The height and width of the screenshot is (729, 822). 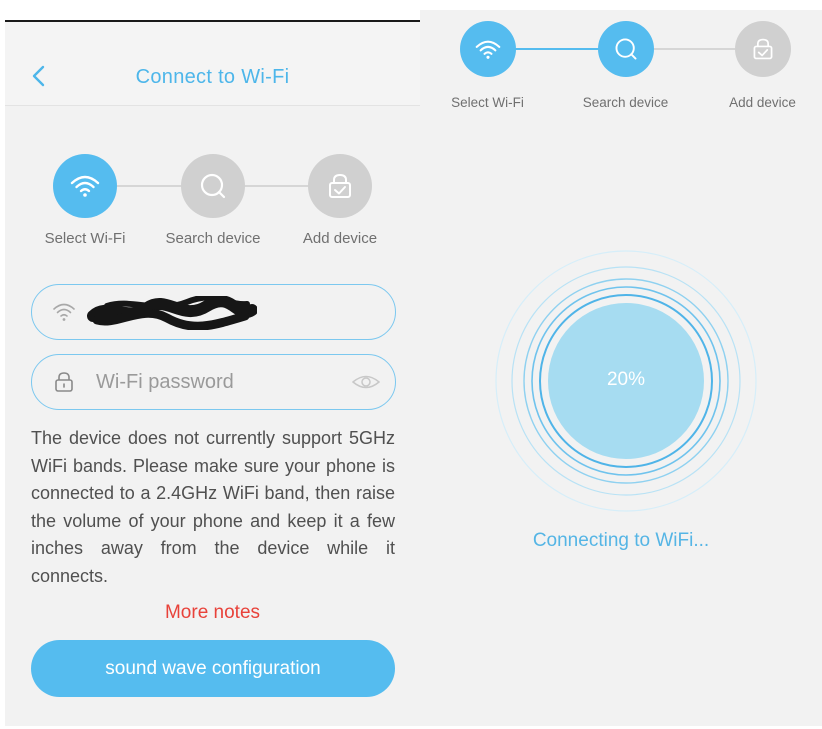 I want to click on sound-wave-config-button: sound wave configuration, so click(x=213, y=668).